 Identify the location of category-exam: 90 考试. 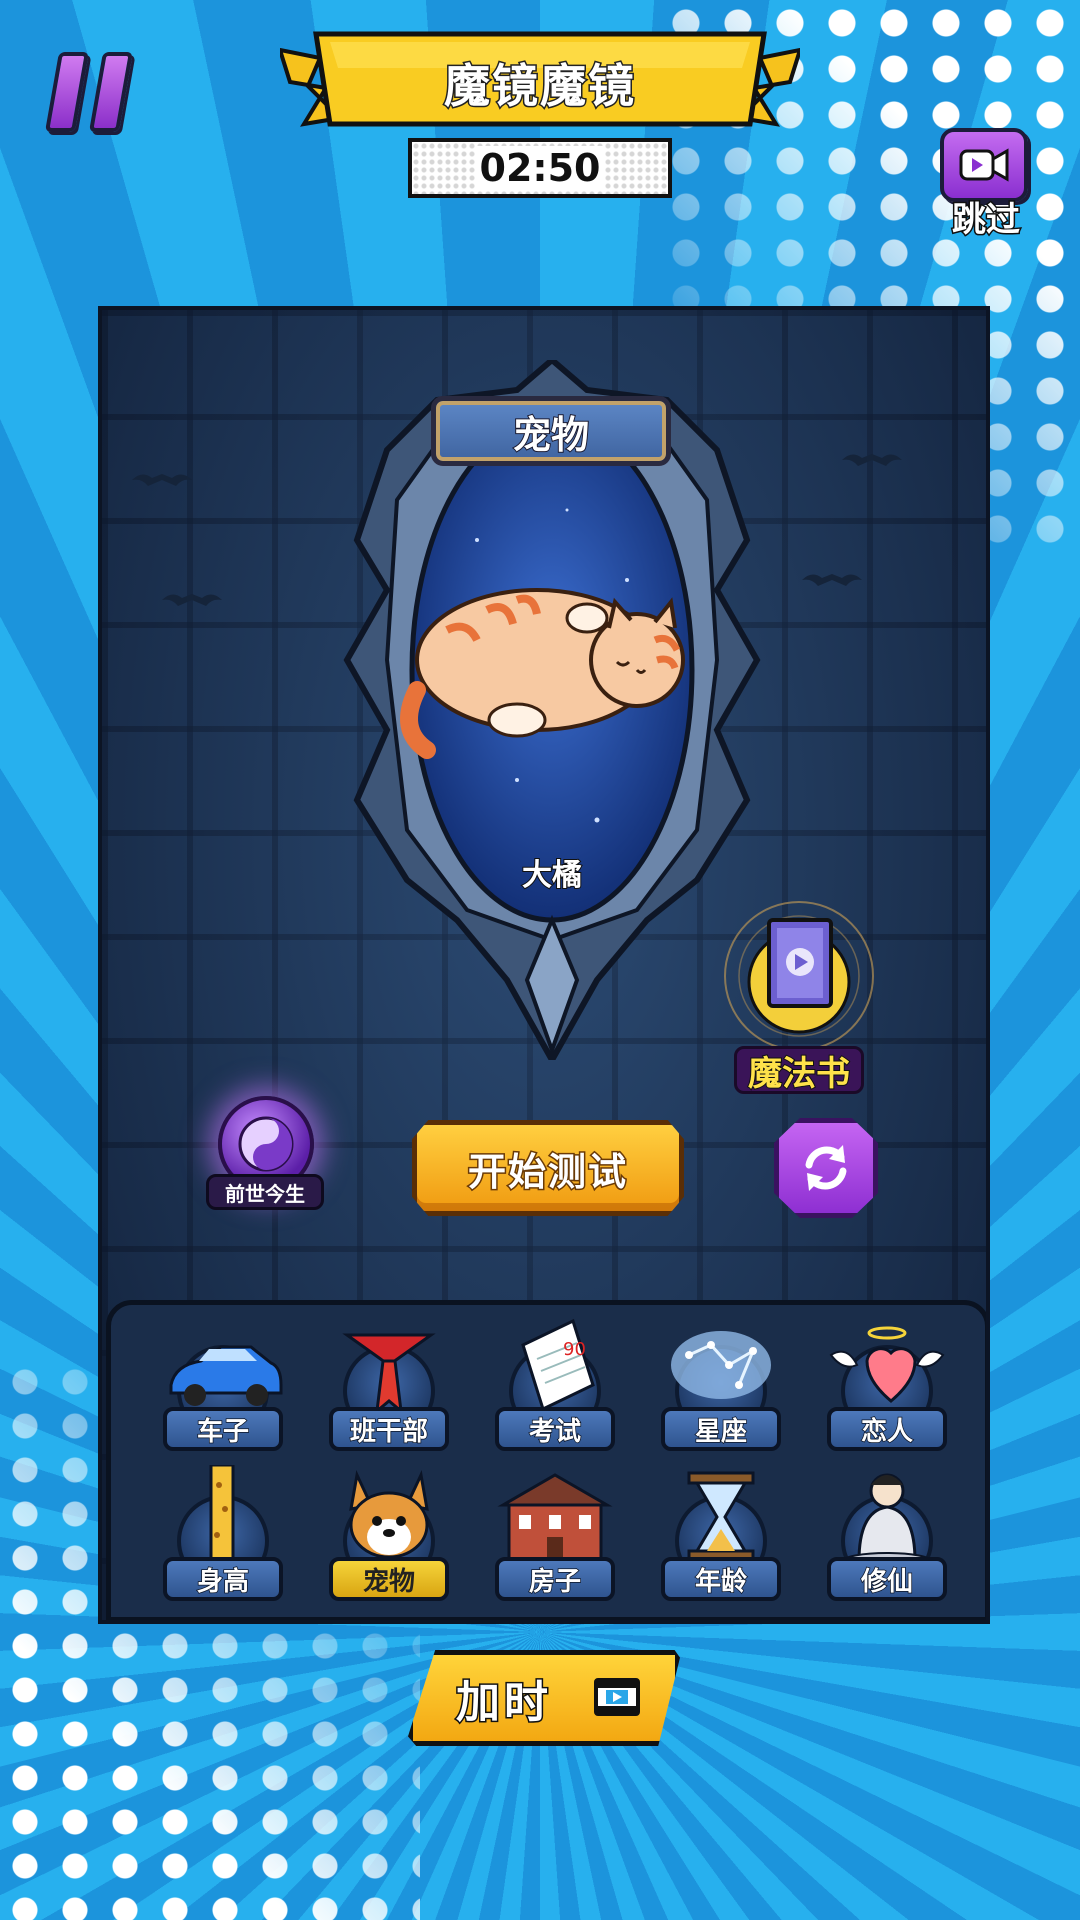
(555, 1385).